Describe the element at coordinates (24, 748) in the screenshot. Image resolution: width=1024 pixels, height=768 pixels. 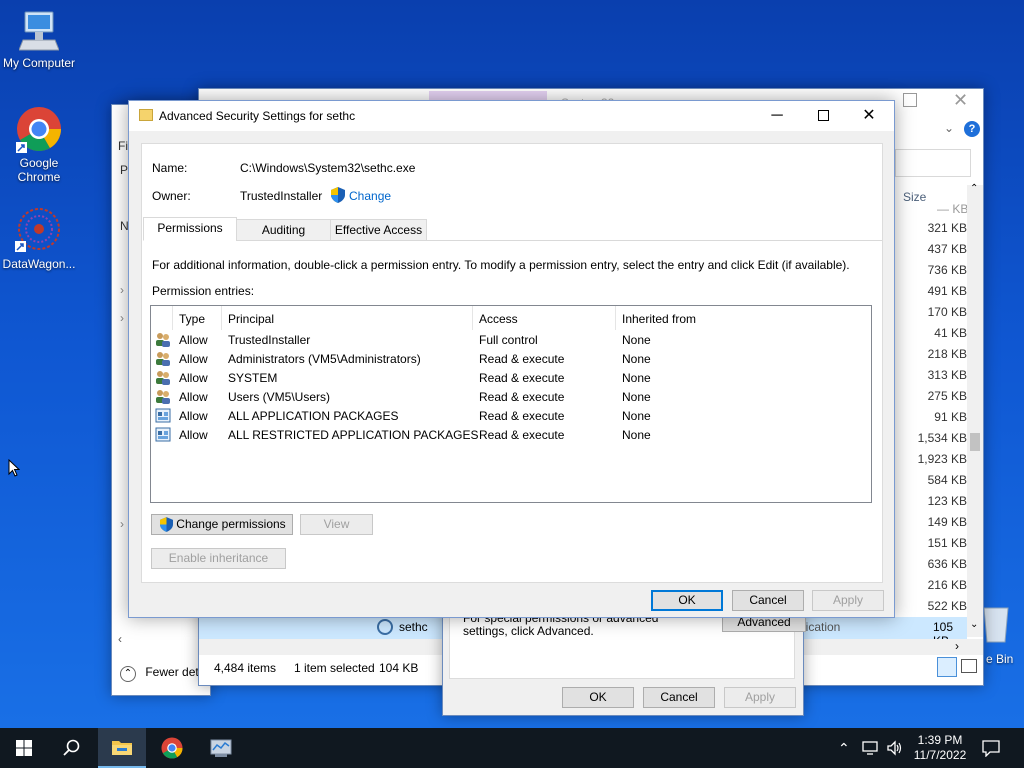
I see `start-button` at that location.